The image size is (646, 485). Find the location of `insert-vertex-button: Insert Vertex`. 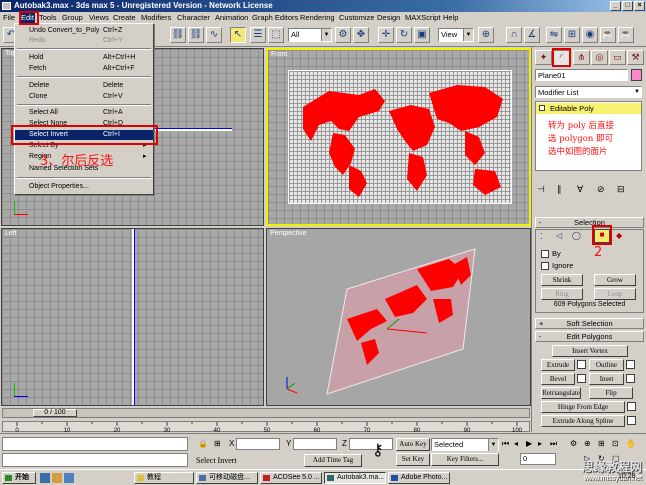

insert-vertex-button: Insert Vertex is located at coordinates (590, 351).